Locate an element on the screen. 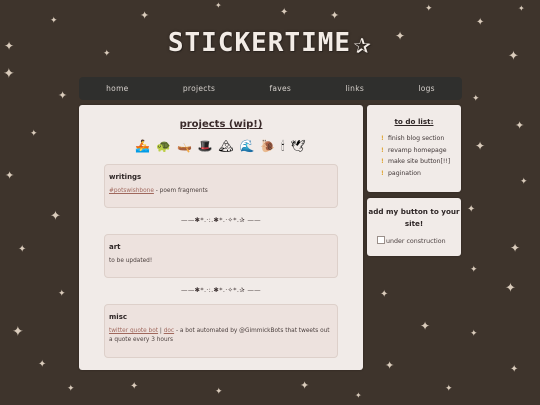 The width and height of the screenshot is (540, 405). writings-card: writings #potswishbone - poem fragments is located at coordinates (221, 186).